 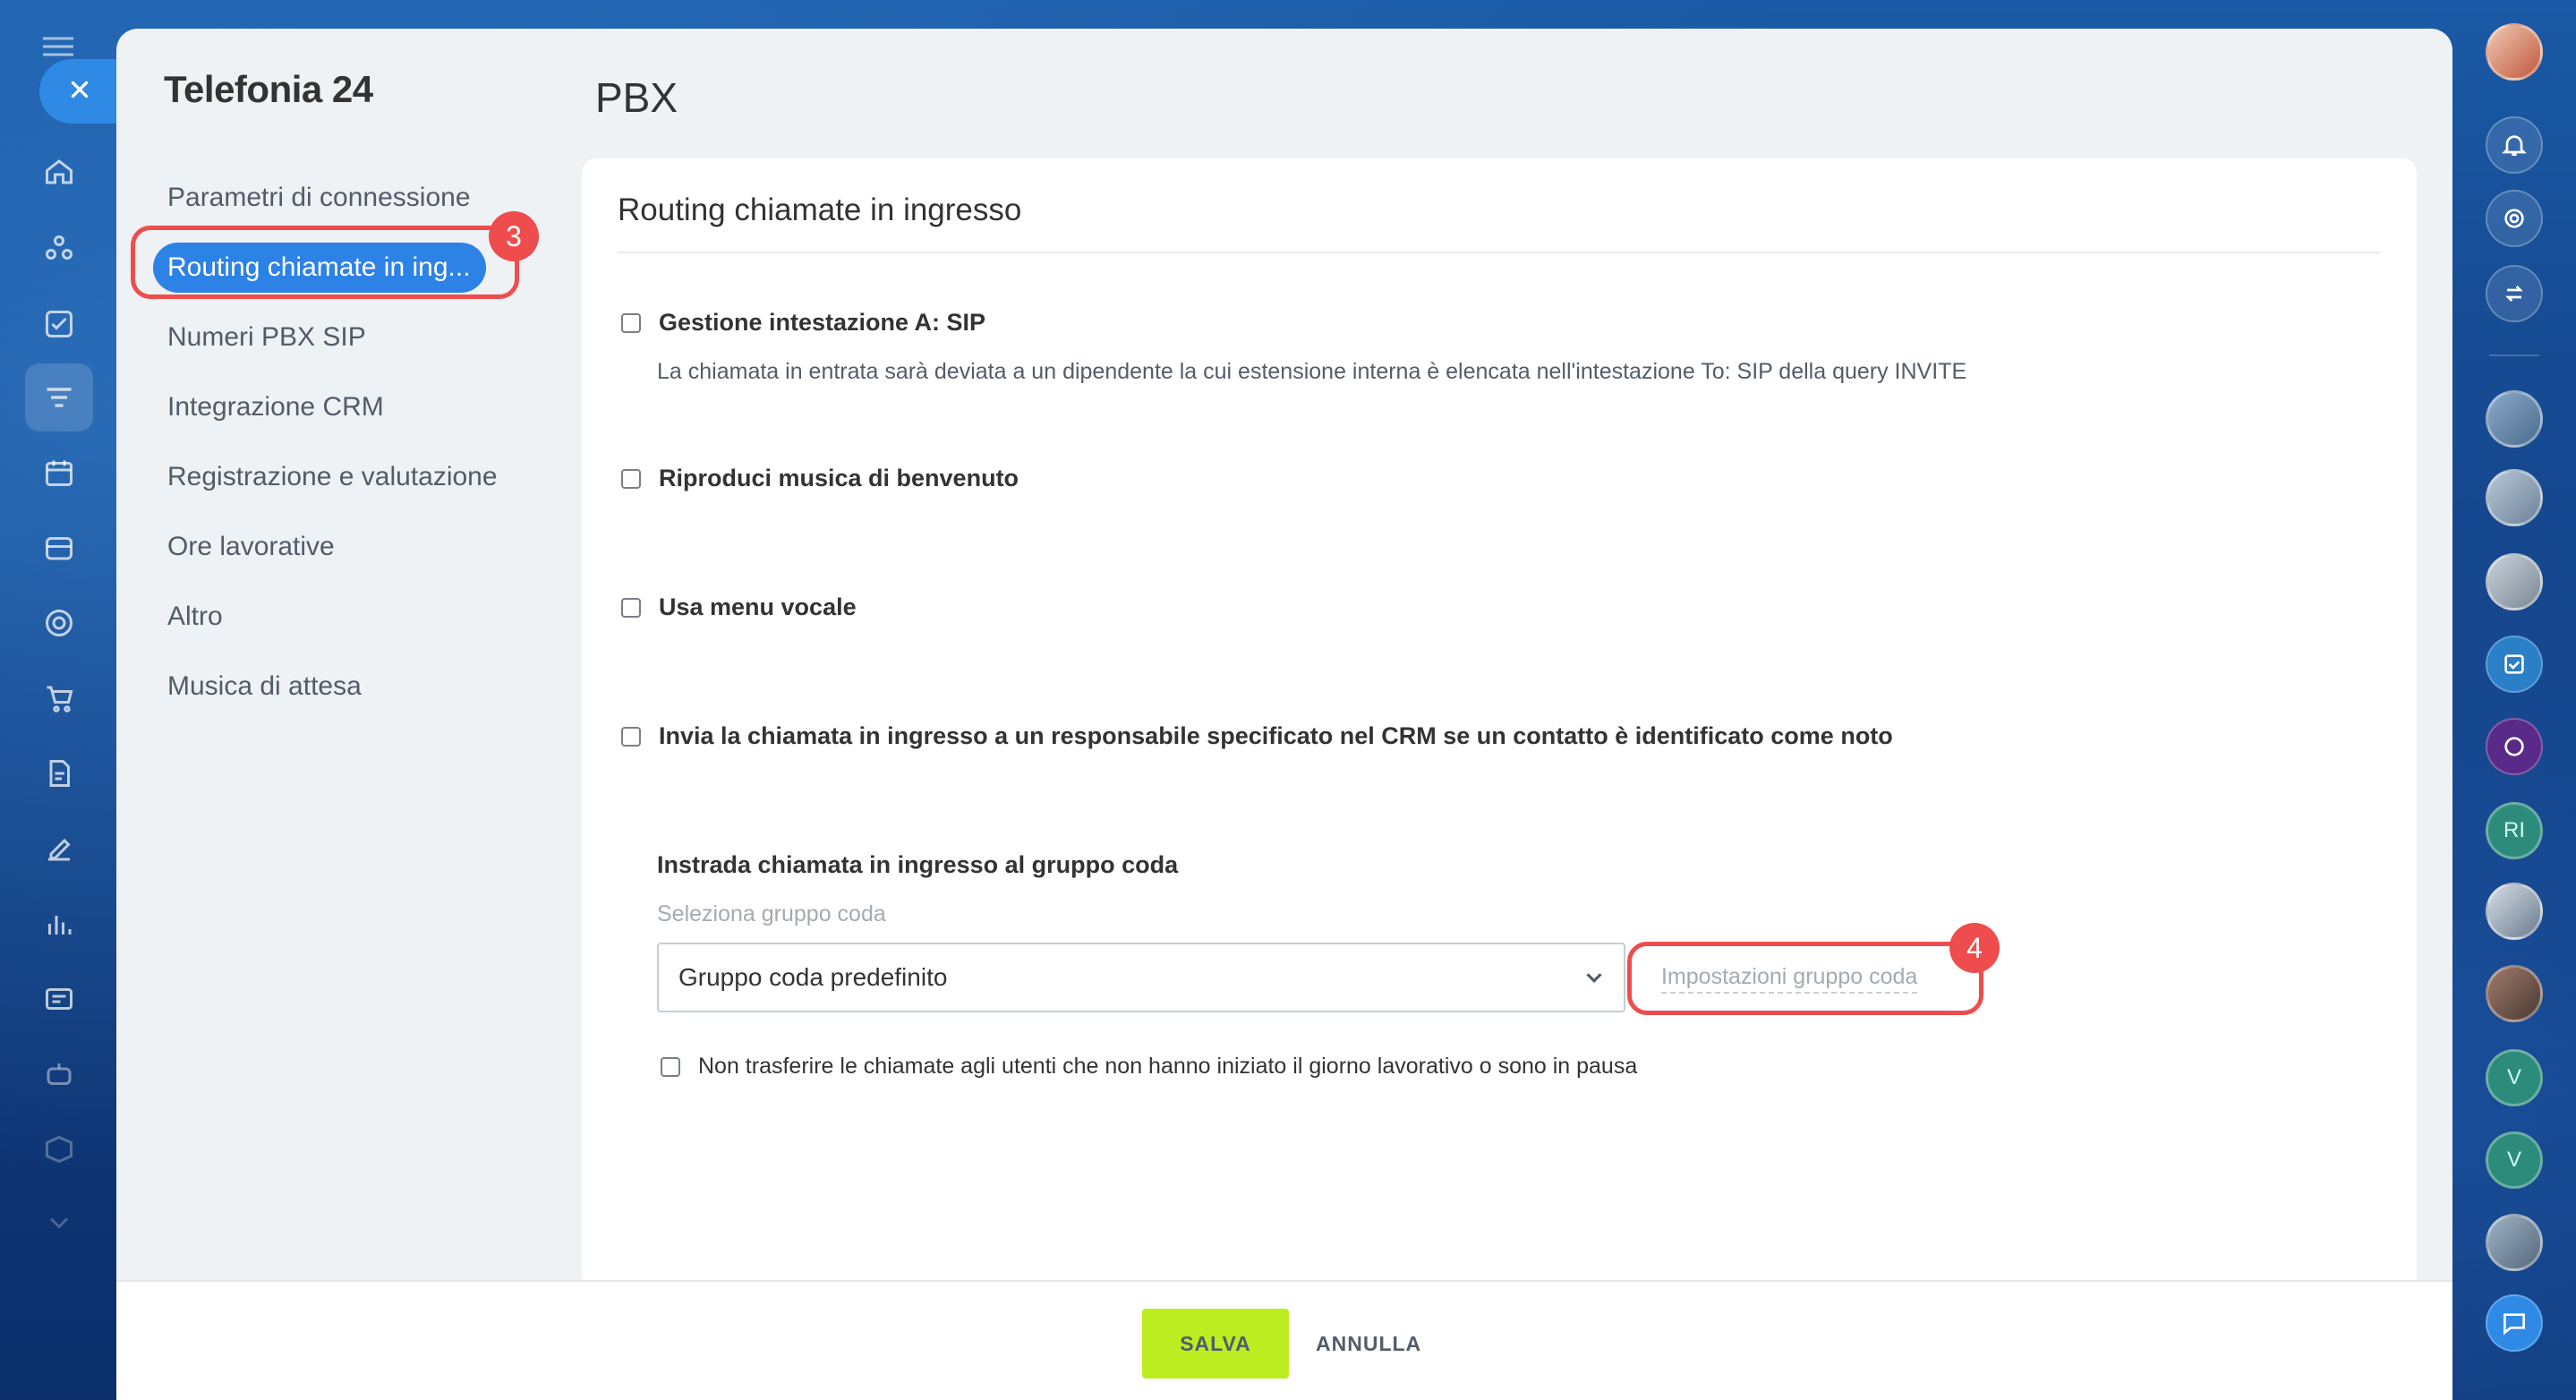 I want to click on crm-icon, so click(x=59, y=249).